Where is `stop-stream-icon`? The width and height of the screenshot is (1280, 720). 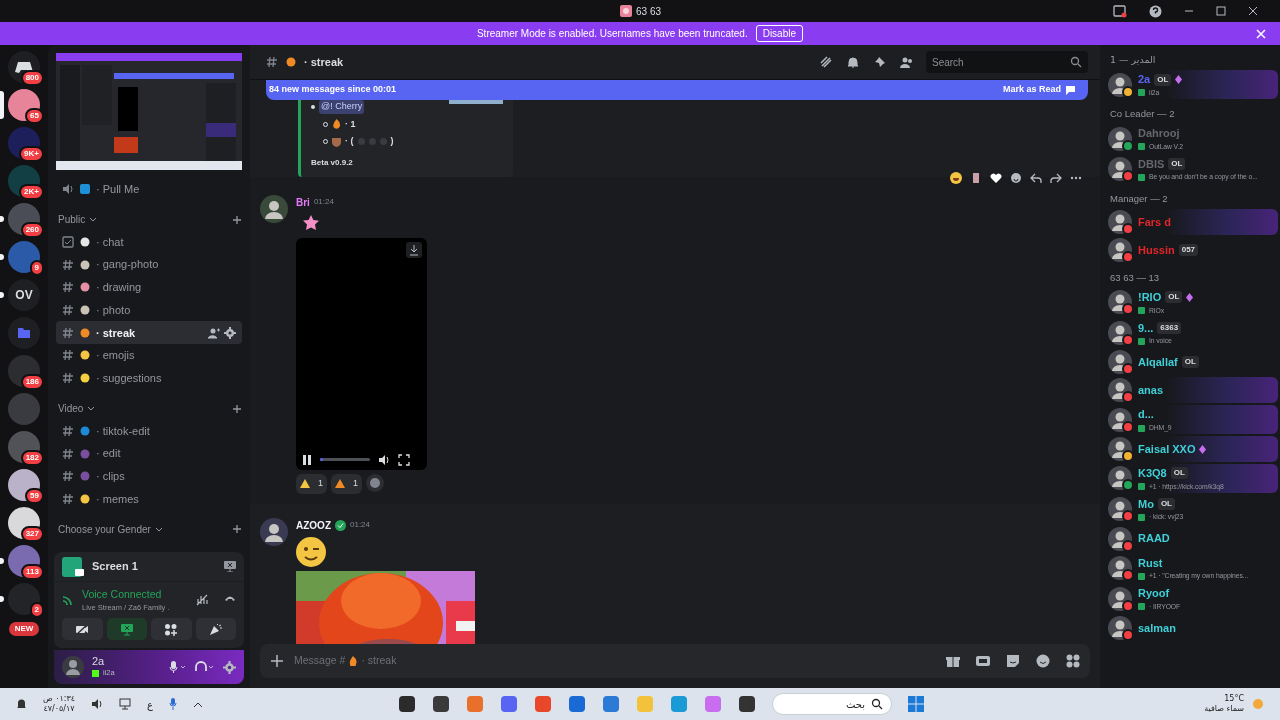 stop-stream-icon is located at coordinates (230, 566).